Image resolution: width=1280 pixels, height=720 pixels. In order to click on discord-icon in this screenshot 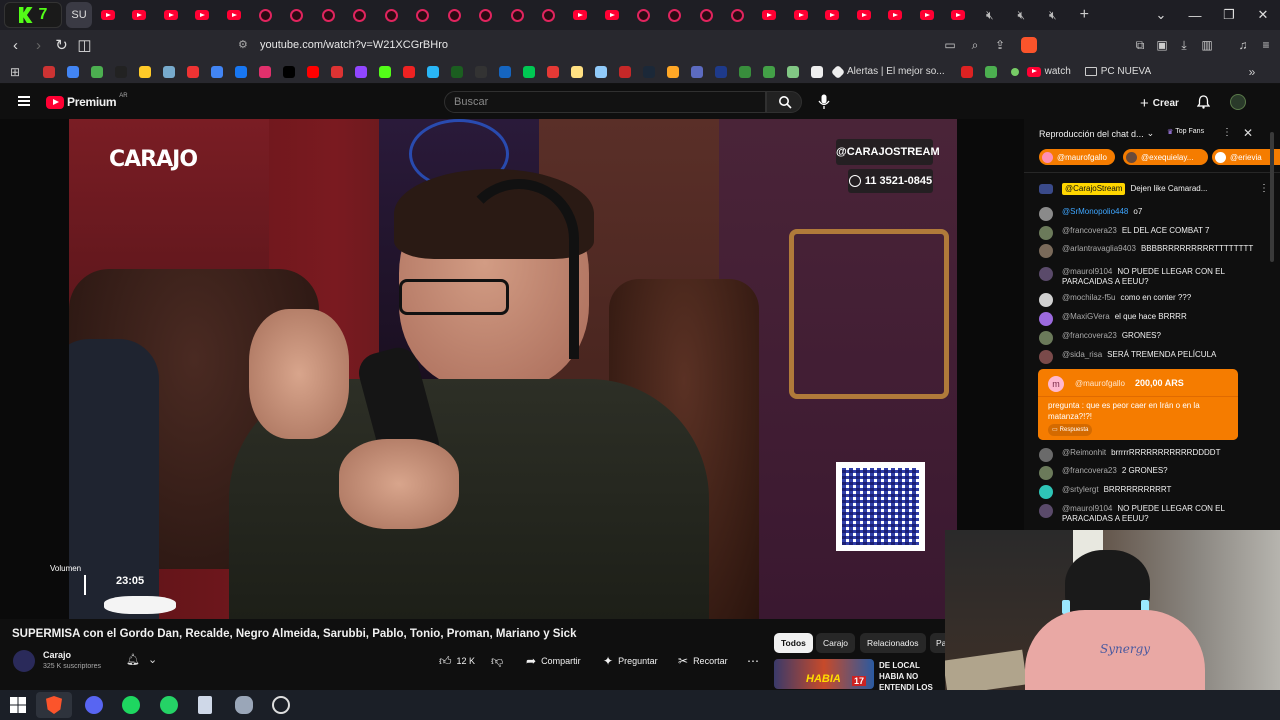, I will do `click(94, 705)`.